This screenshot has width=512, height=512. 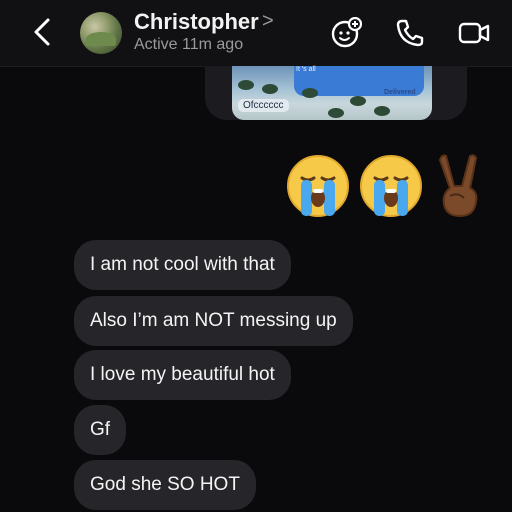 What do you see at coordinates (189, 44) in the screenshot?
I see `active-status: Active 11m ago` at bounding box center [189, 44].